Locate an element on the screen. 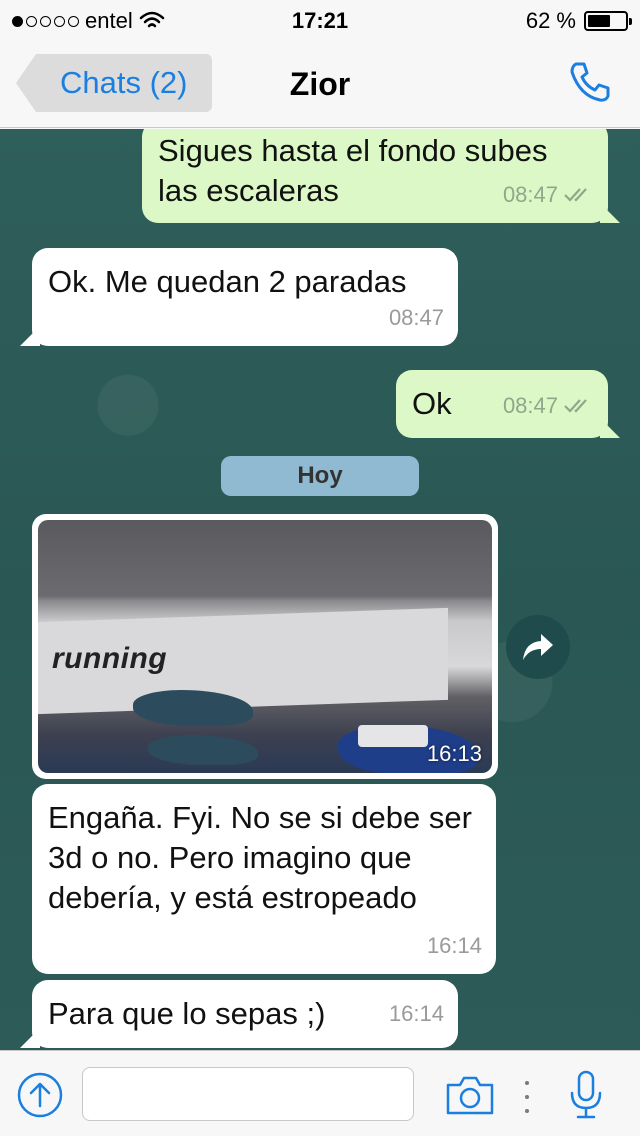 This screenshot has width=640, height=1136. camera-button is located at coordinates (470, 1095).